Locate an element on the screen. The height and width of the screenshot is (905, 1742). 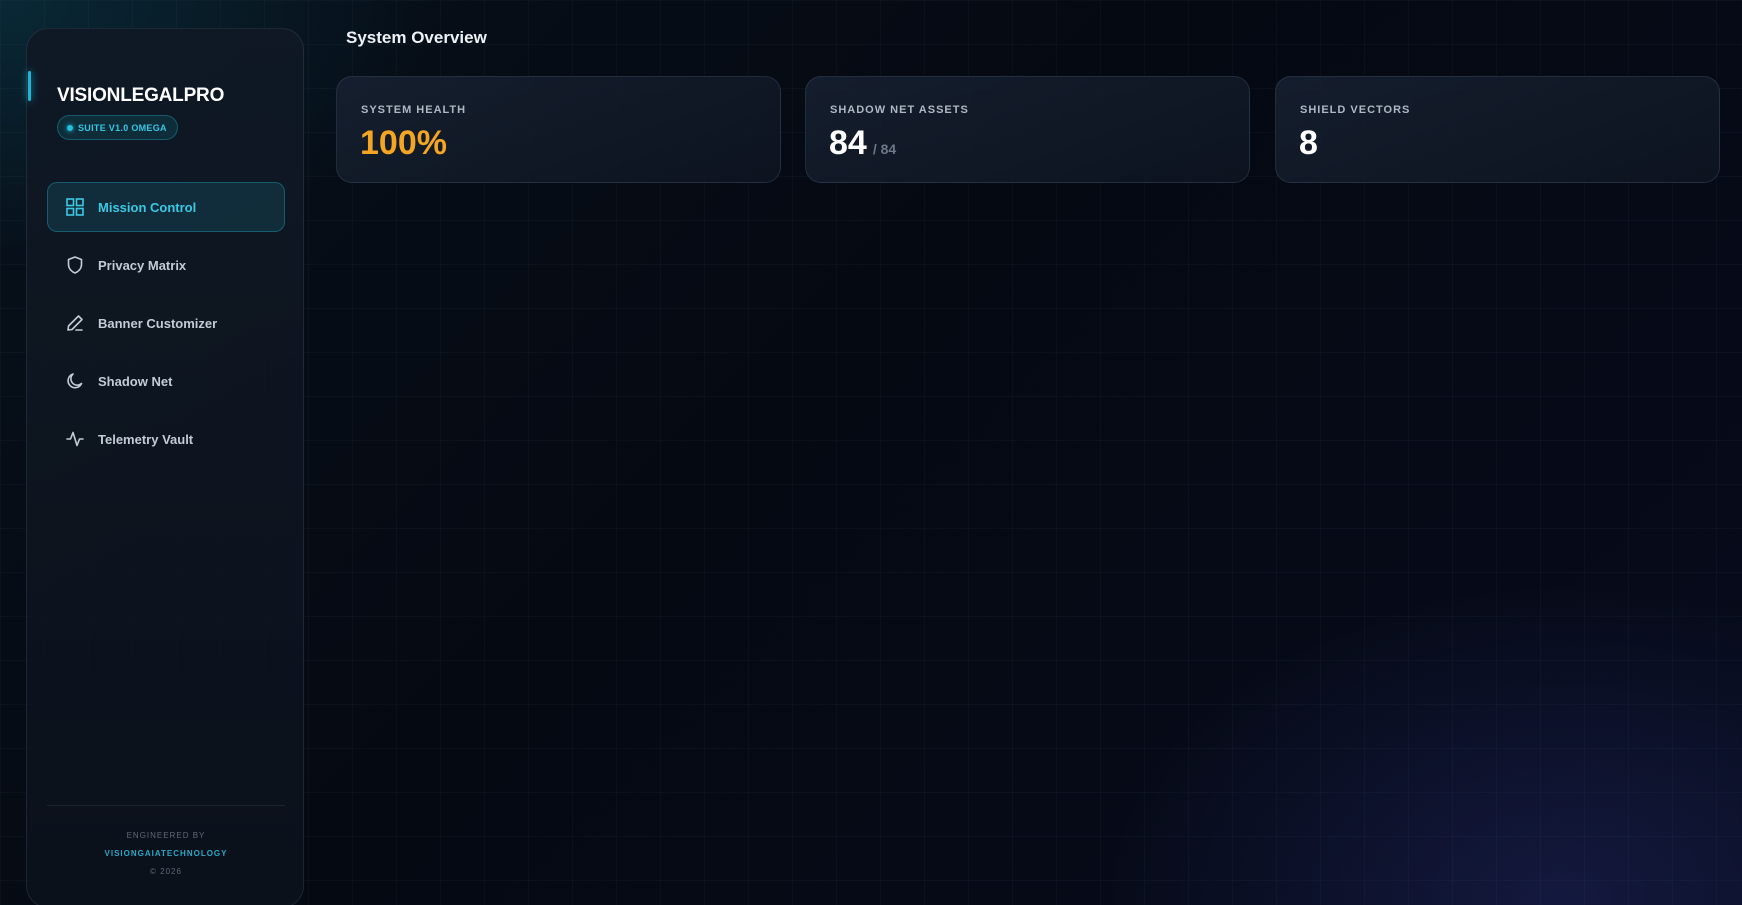
stat-label: SHADOW NET ASSETS is located at coordinates (899, 110).